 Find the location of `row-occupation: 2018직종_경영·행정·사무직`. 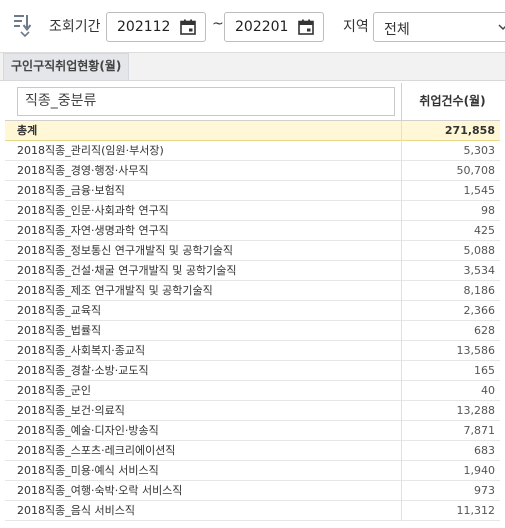

row-occupation: 2018직종_경영·행정·사무직 is located at coordinates (83, 170).